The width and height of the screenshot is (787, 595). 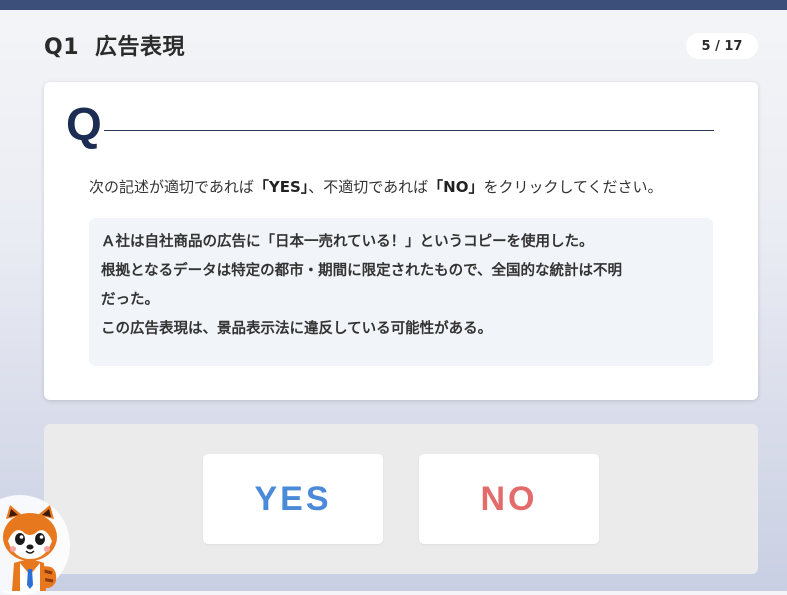 I want to click on instruction-post: をクリックしてください。, so click(x=573, y=187).